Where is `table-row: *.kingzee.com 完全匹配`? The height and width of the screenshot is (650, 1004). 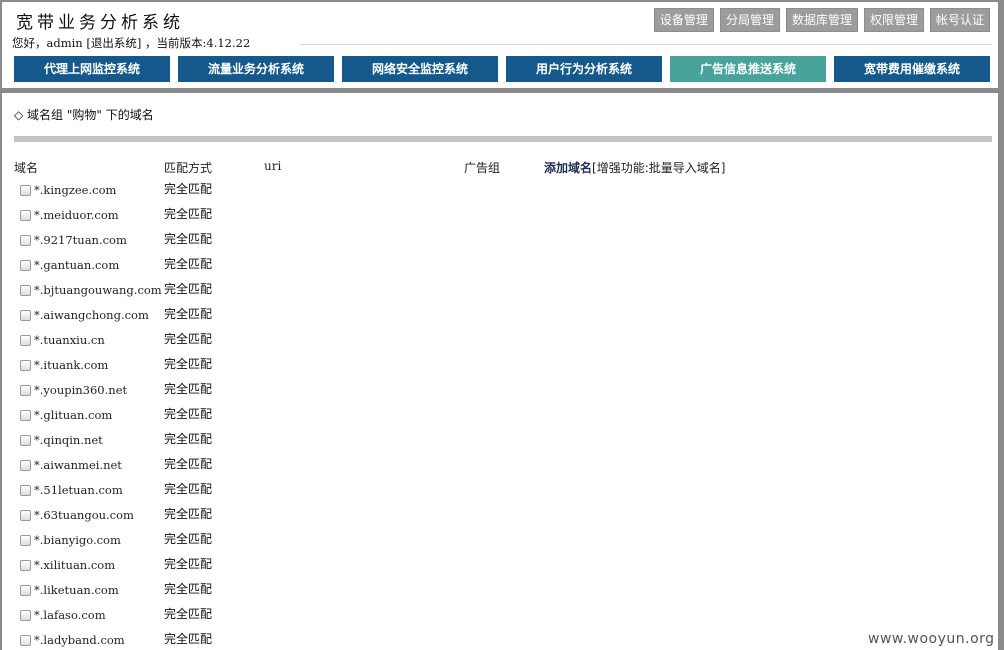 table-row: *.kingzee.com 完全匹配 is located at coordinates (302, 194).